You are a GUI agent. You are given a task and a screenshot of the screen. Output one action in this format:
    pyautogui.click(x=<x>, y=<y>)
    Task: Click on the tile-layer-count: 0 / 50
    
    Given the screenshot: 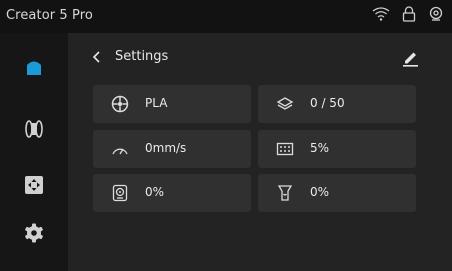 What is the action you would take?
    pyautogui.click(x=337, y=104)
    